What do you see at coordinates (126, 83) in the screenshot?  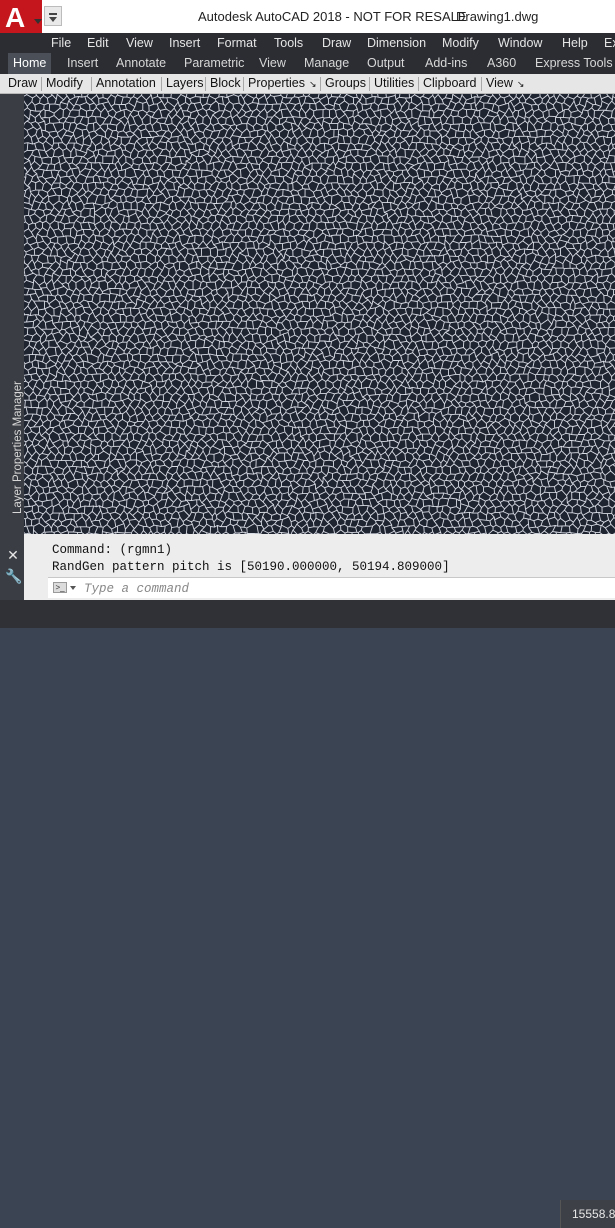 I see `panel-annotation: Annotation` at bounding box center [126, 83].